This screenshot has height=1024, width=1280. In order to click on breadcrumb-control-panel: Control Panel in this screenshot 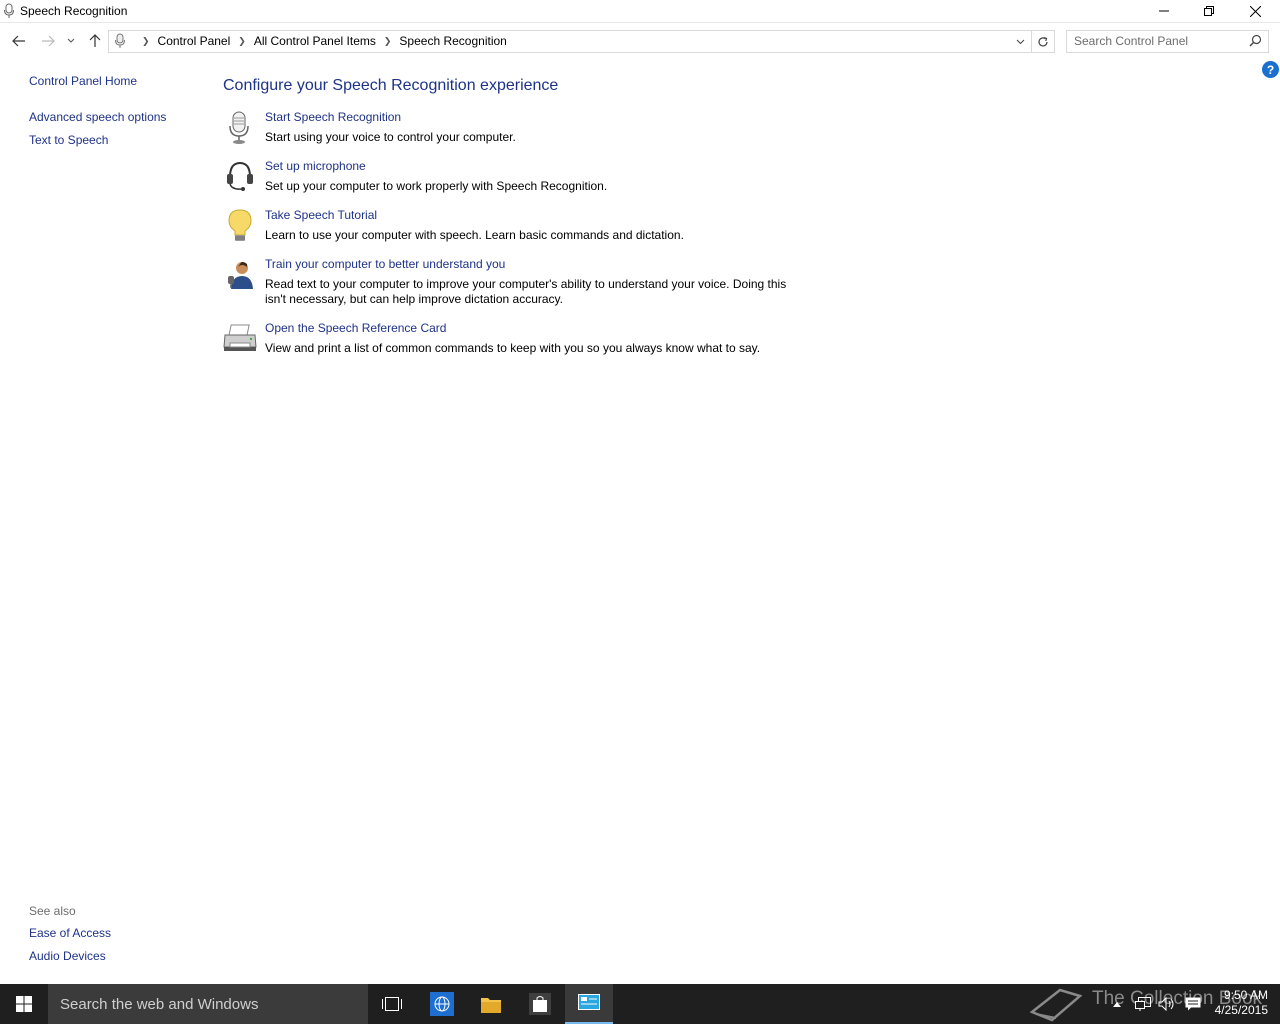, I will do `click(194, 41)`.